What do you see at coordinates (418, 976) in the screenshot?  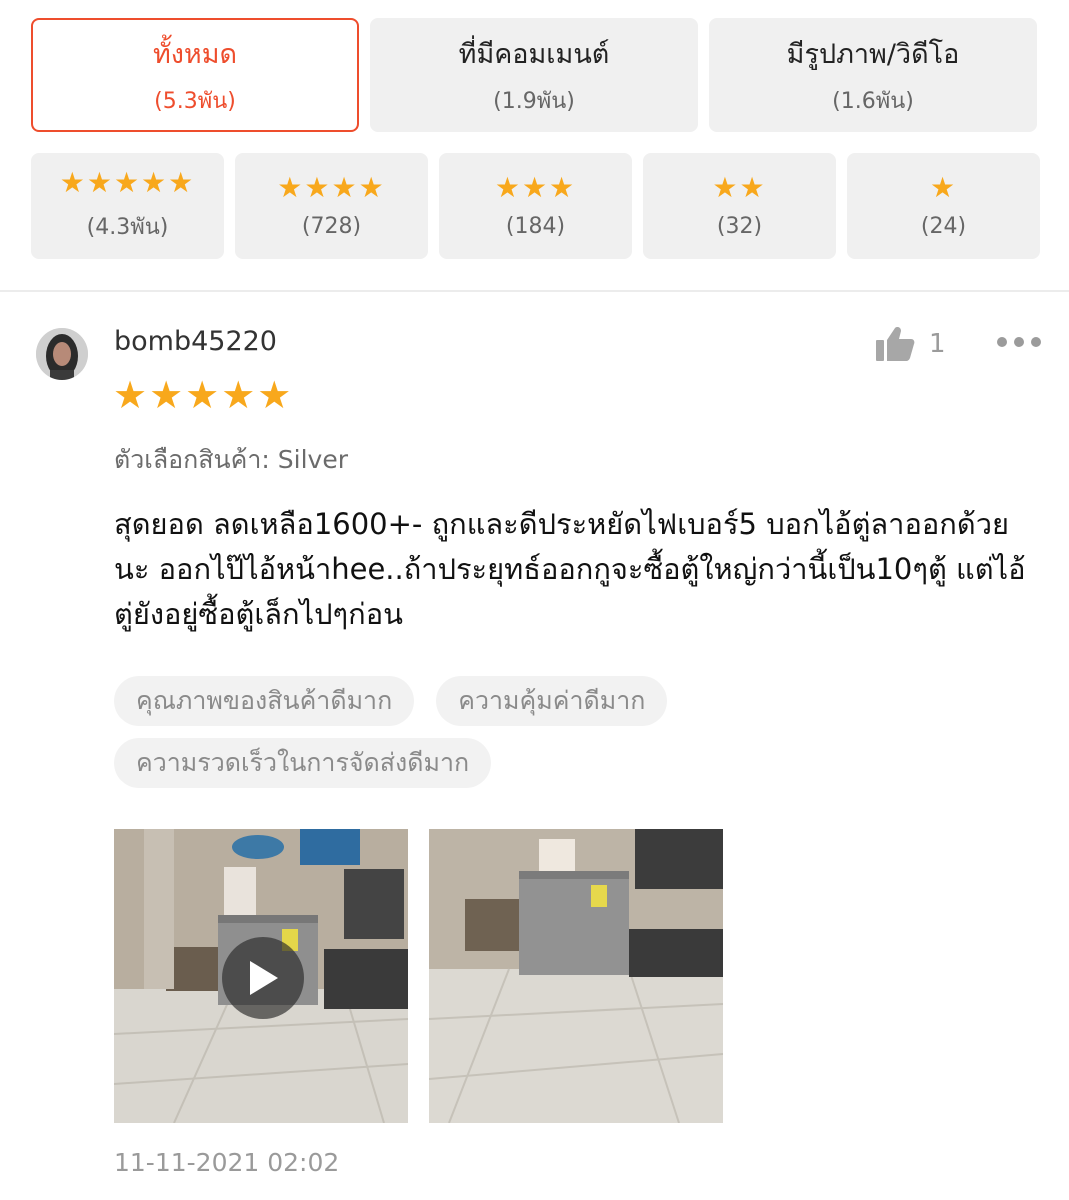 I see `review-media` at bounding box center [418, 976].